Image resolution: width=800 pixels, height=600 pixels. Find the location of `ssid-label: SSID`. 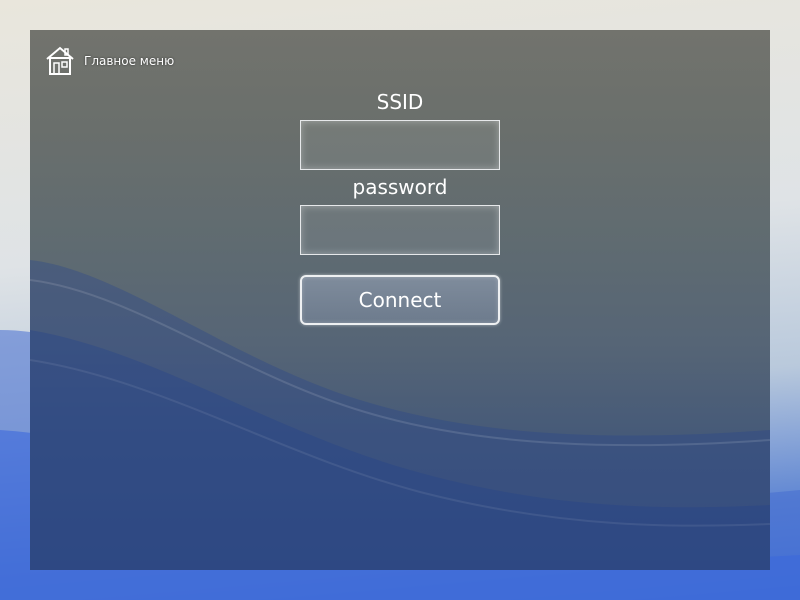

ssid-label: SSID is located at coordinates (400, 102).